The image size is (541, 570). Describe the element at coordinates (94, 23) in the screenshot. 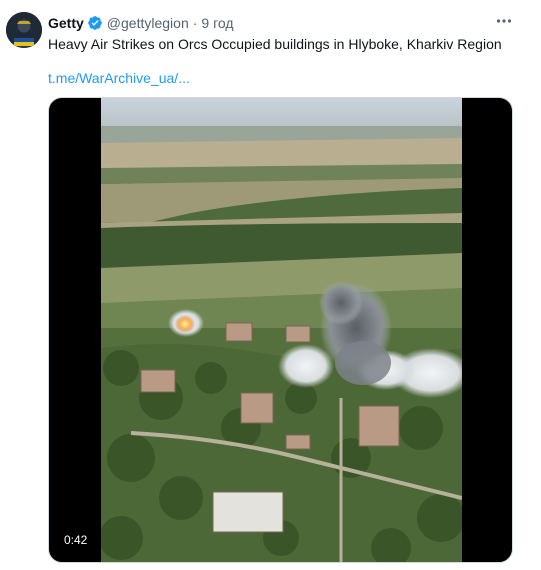

I see `verified-badge-icon` at that location.